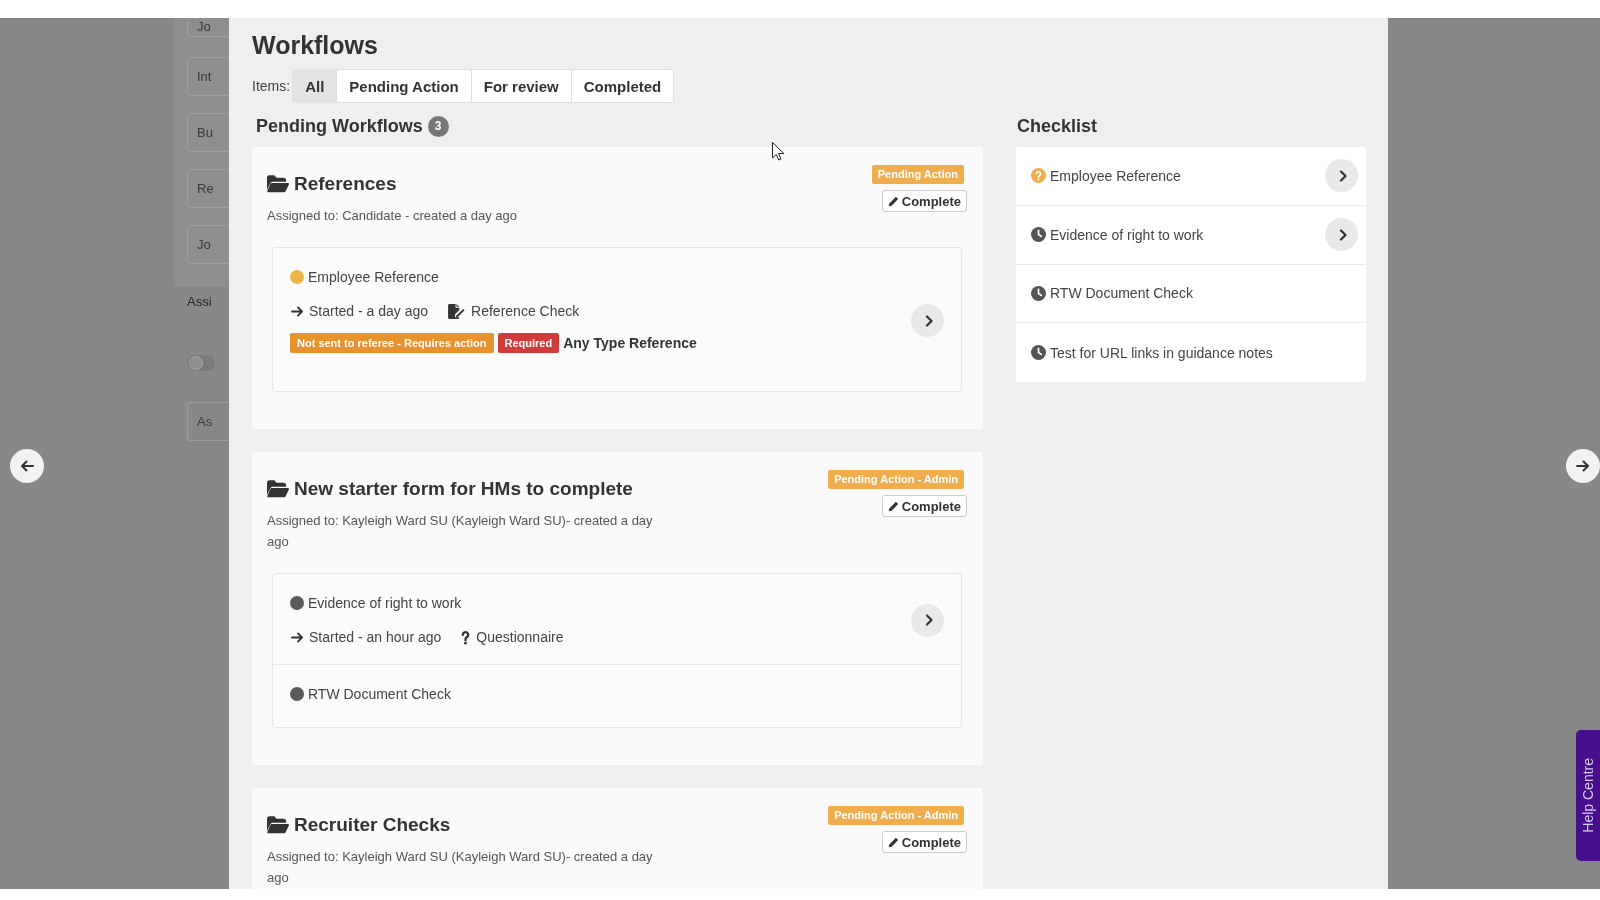  What do you see at coordinates (373, 277) in the screenshot?
I see `item-name: Employee Reference` at bounding box center [373, 277].